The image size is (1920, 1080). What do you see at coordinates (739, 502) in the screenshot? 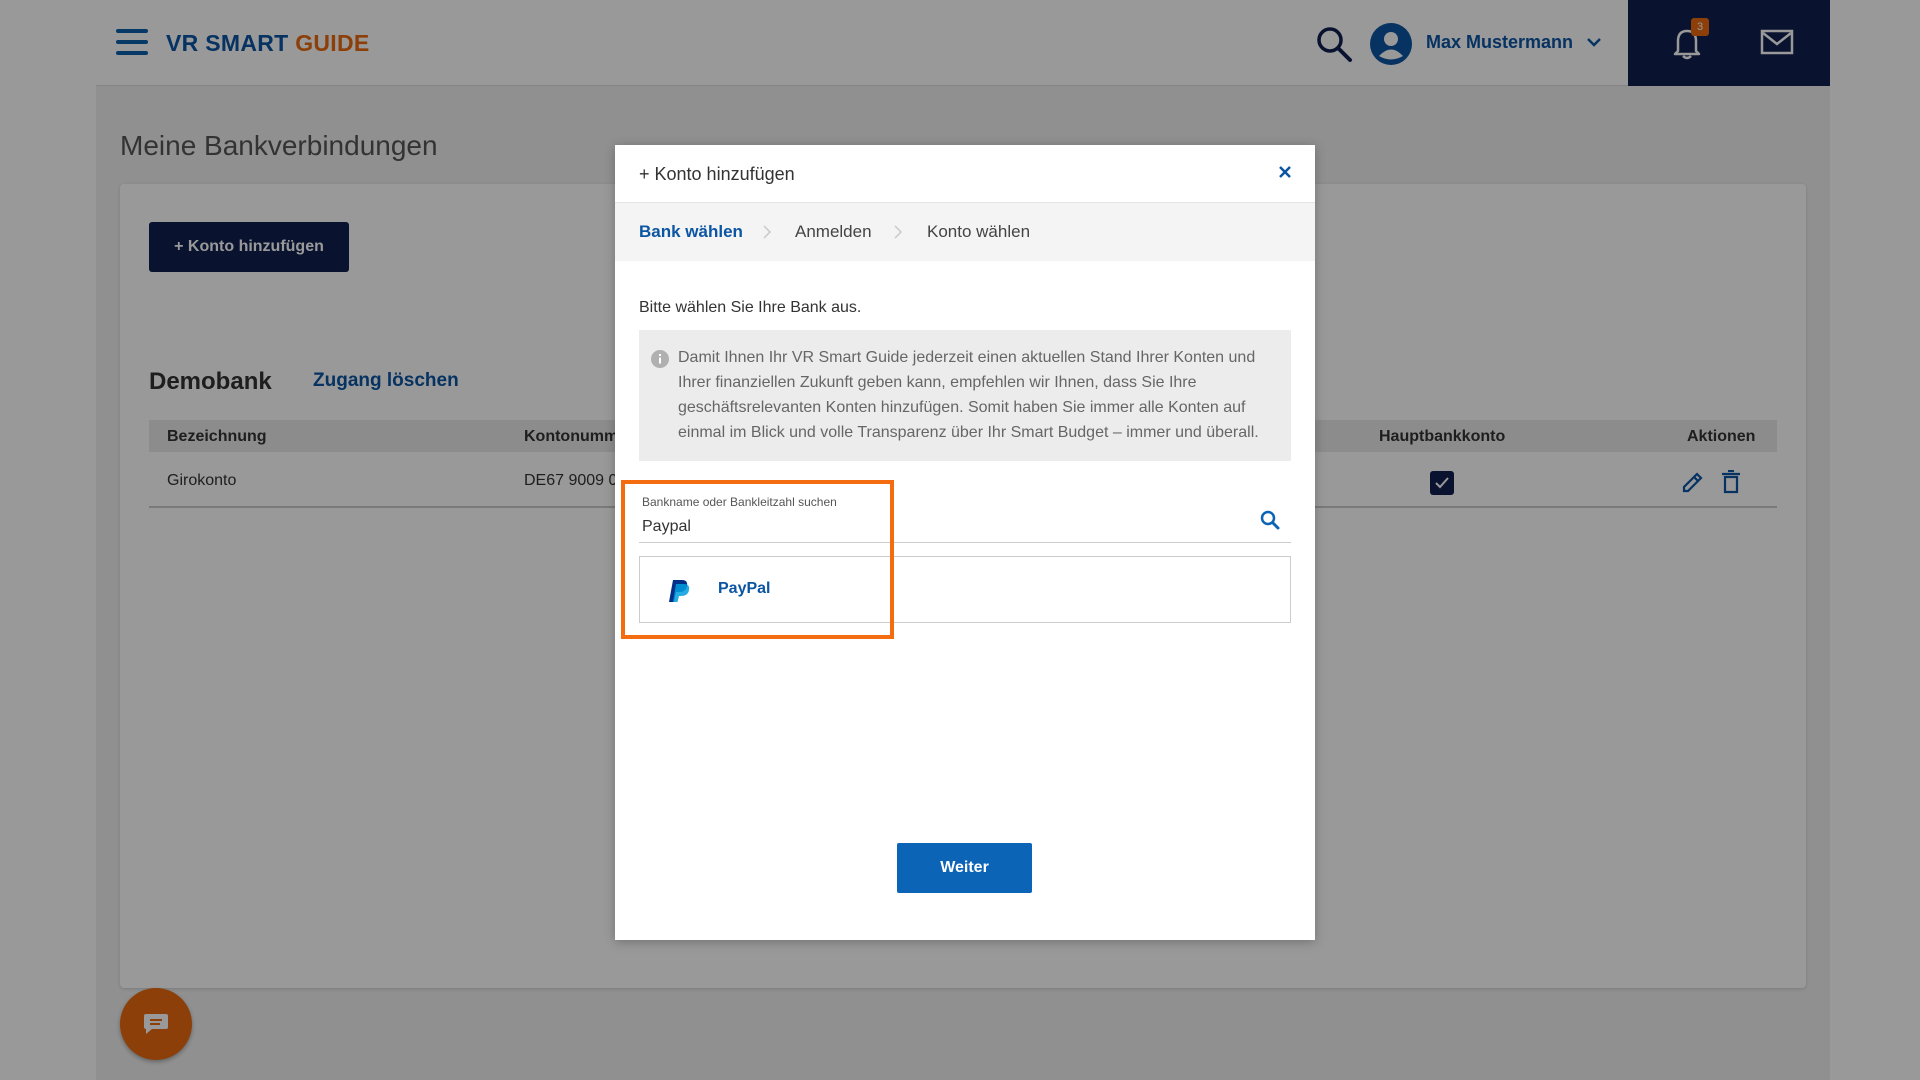
I see `search-label: Bankname oder Bankleitzahl suchen` at bounding box center [739, 502].